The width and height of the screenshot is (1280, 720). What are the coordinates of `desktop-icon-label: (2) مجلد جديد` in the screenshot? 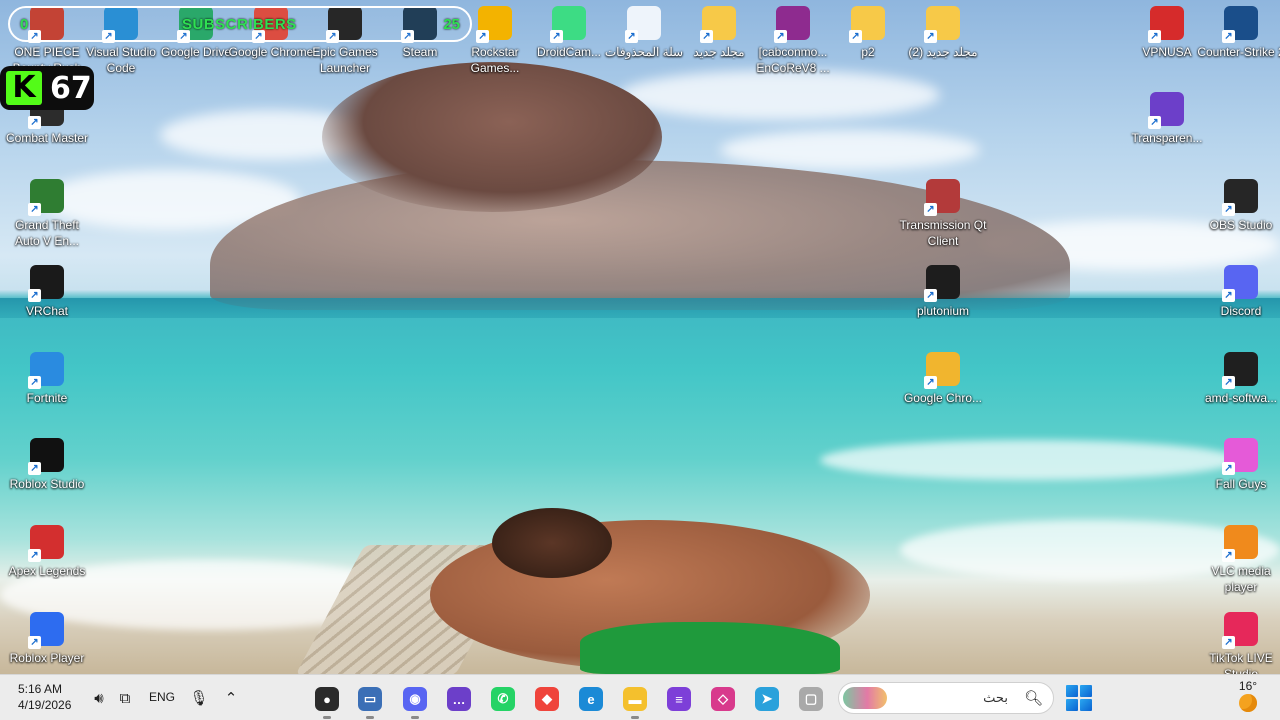 It's located at (943, 52).